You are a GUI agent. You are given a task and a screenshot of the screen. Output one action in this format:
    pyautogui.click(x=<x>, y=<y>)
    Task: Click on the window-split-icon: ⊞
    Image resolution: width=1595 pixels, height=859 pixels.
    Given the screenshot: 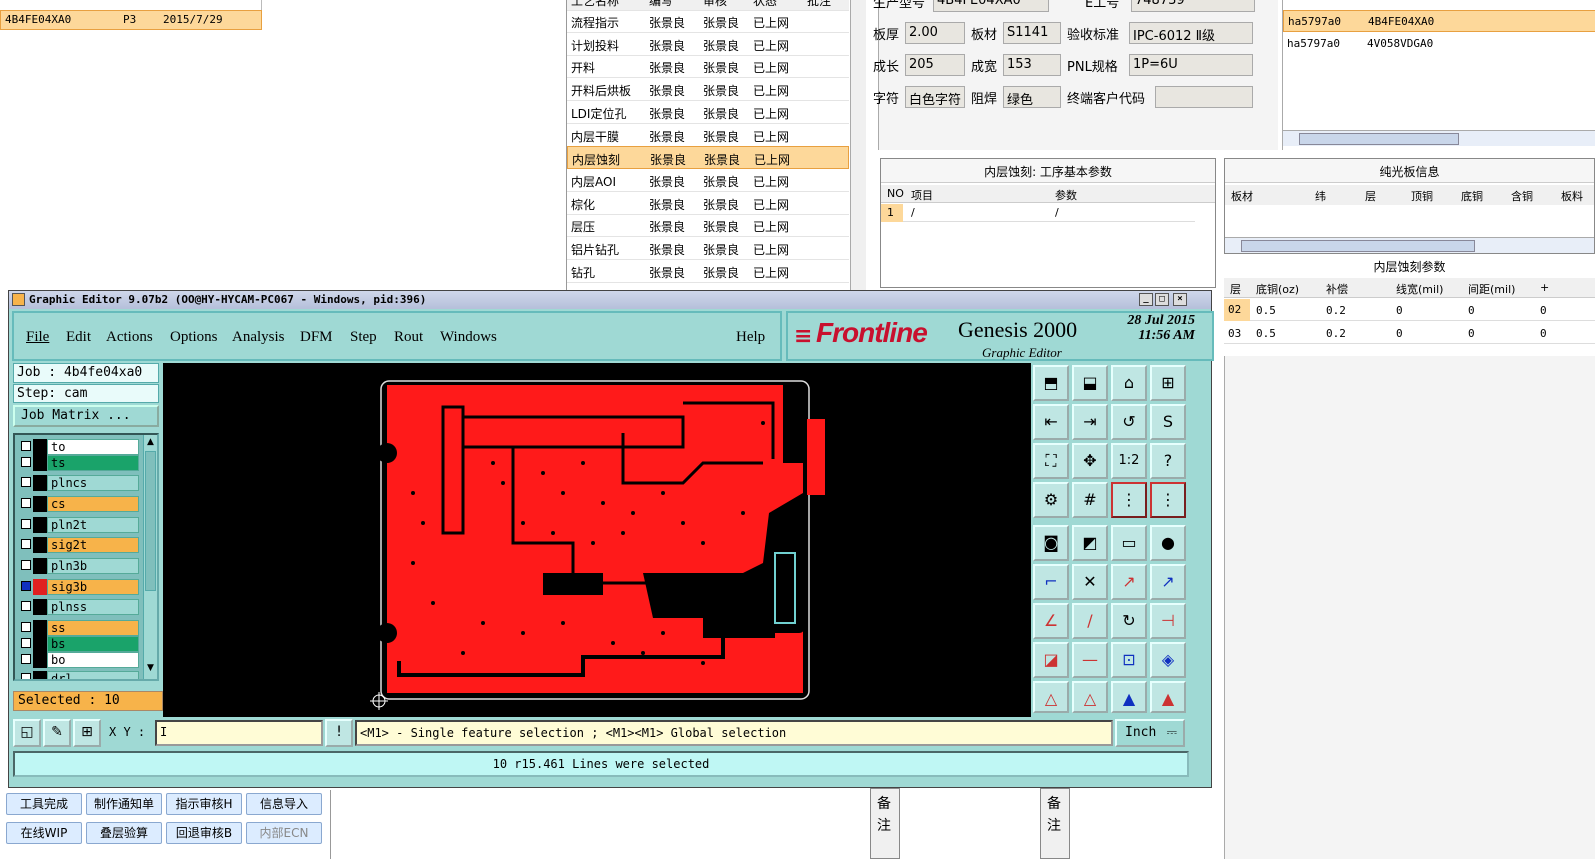 What is the action you would take?
    pyautogui.click(x=1168, y=383)
    